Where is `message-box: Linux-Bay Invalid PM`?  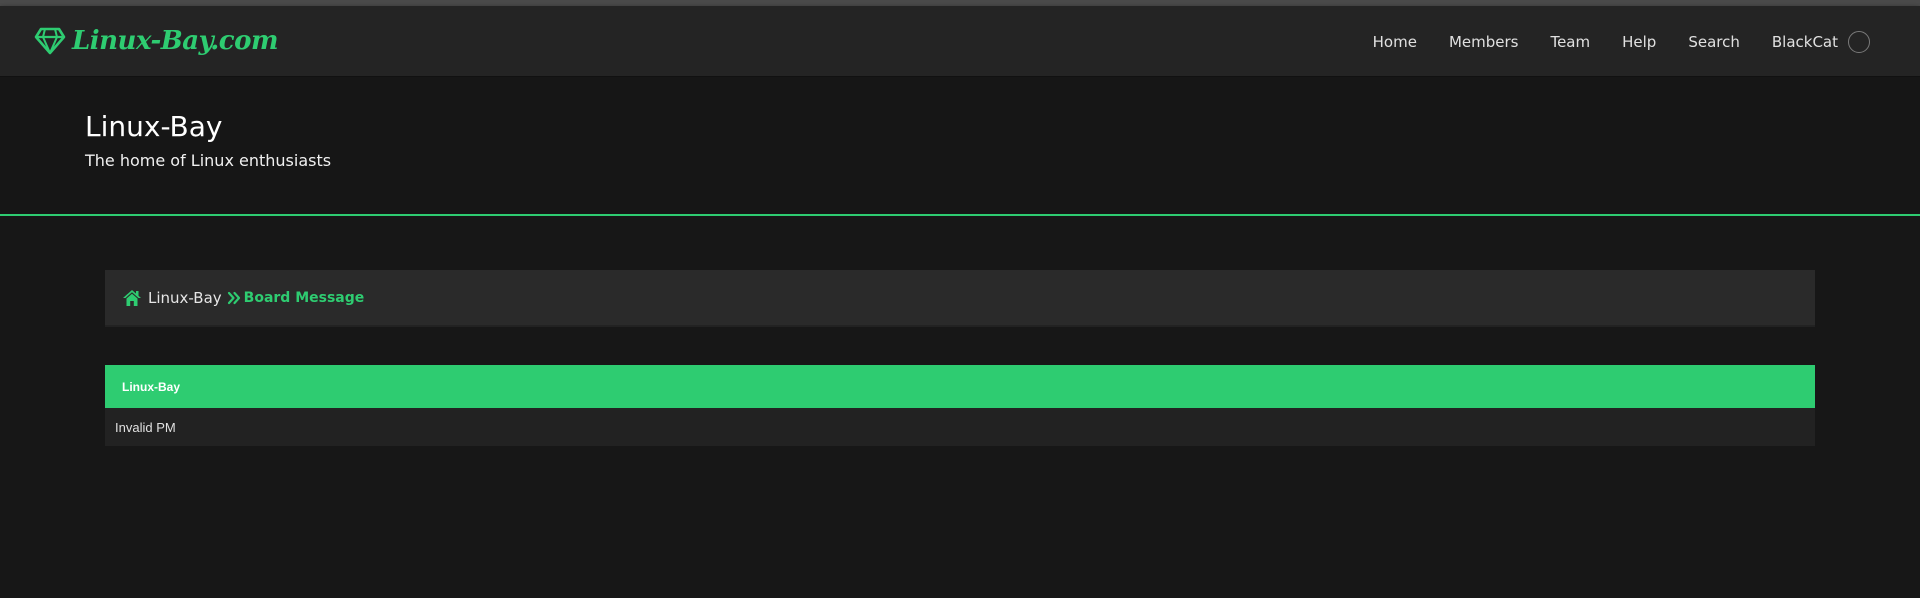
message-box: Linux-Bay Invalid PM is located at coordinates (960, 405).